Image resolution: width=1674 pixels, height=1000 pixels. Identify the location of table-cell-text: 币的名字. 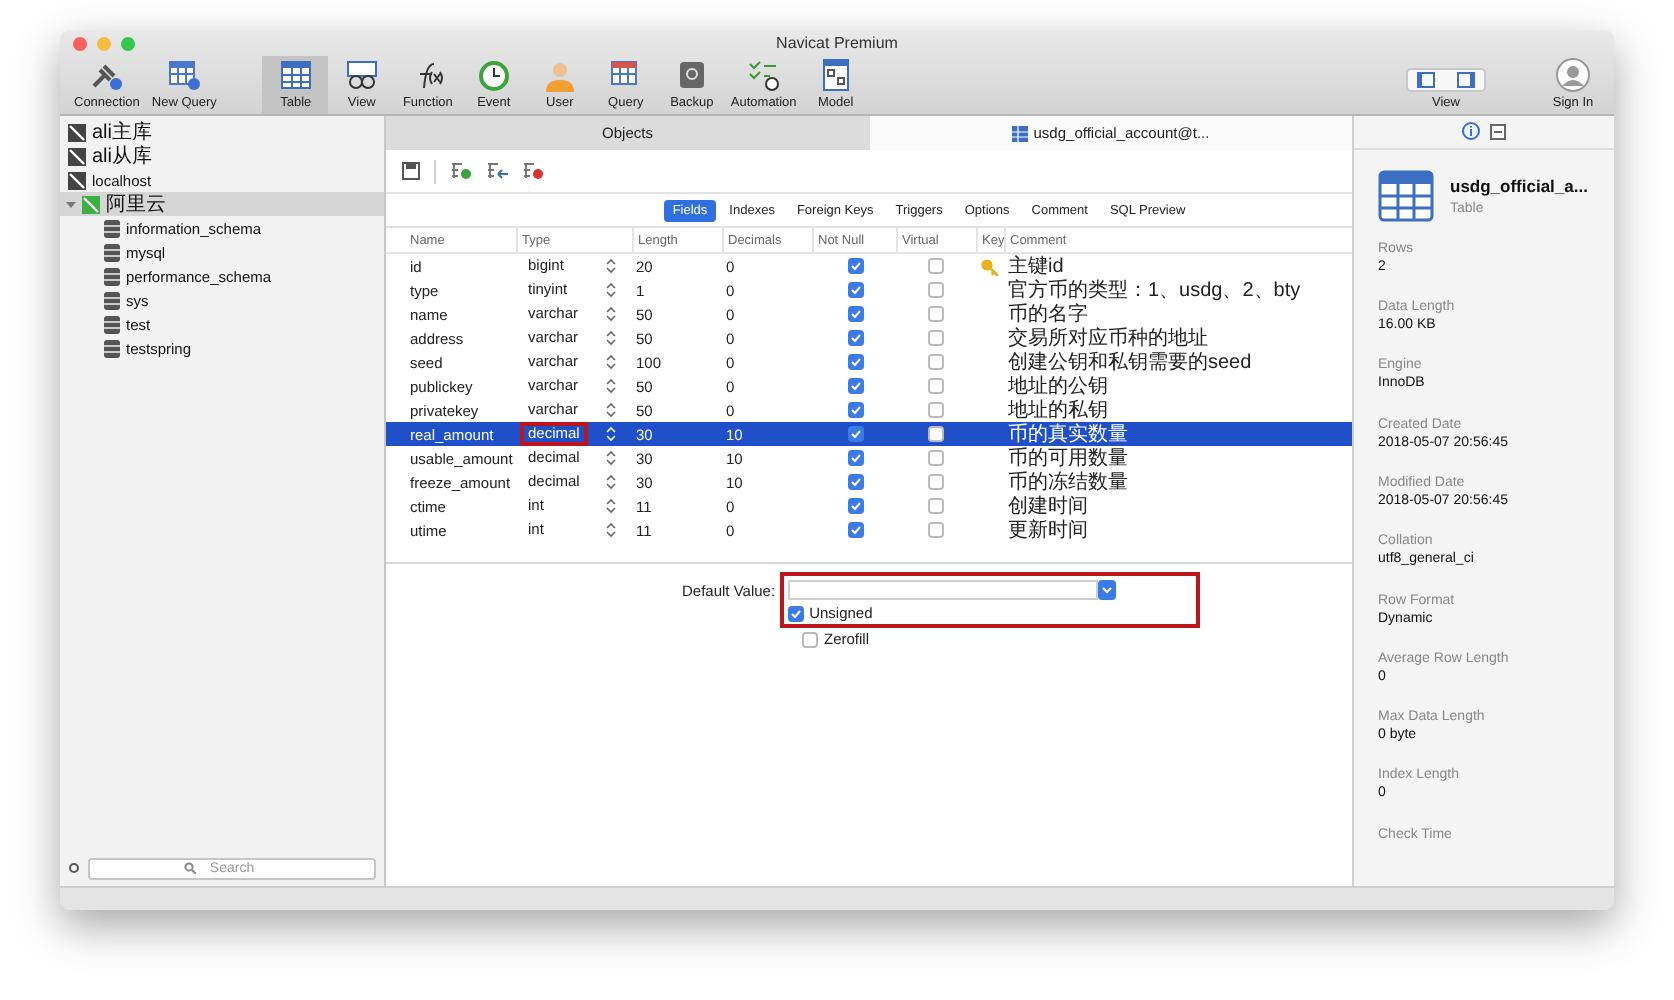
(1048, 314).